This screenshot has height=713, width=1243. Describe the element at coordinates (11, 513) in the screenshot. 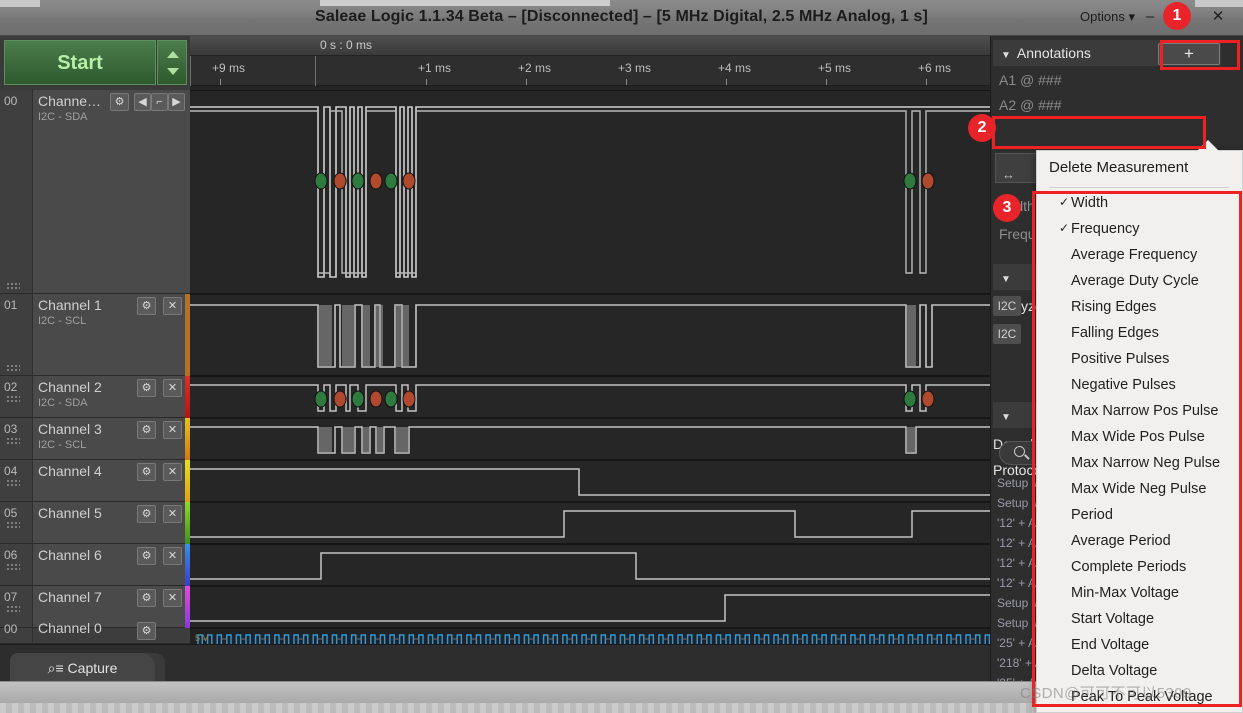

I see `channel-index: 05` at that location.